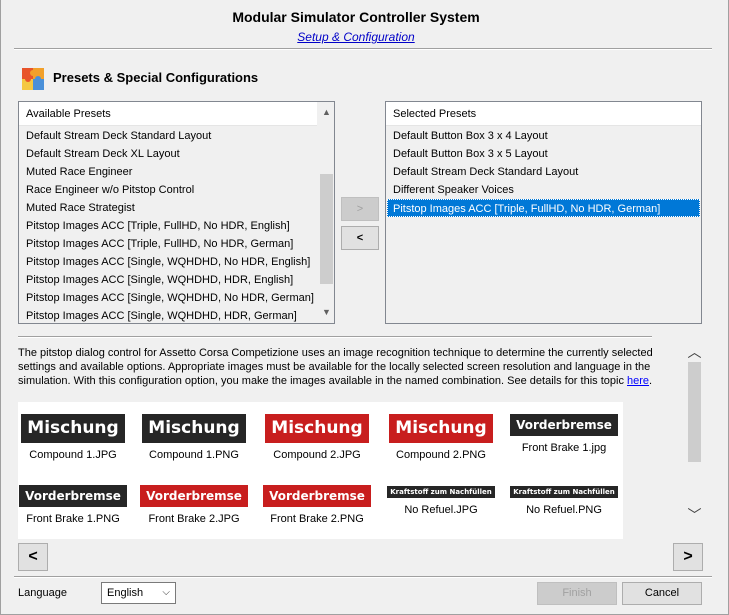  Describe the element at coordinates (326, 229) in the screenshot. I see `scroll-thumb` at that location.